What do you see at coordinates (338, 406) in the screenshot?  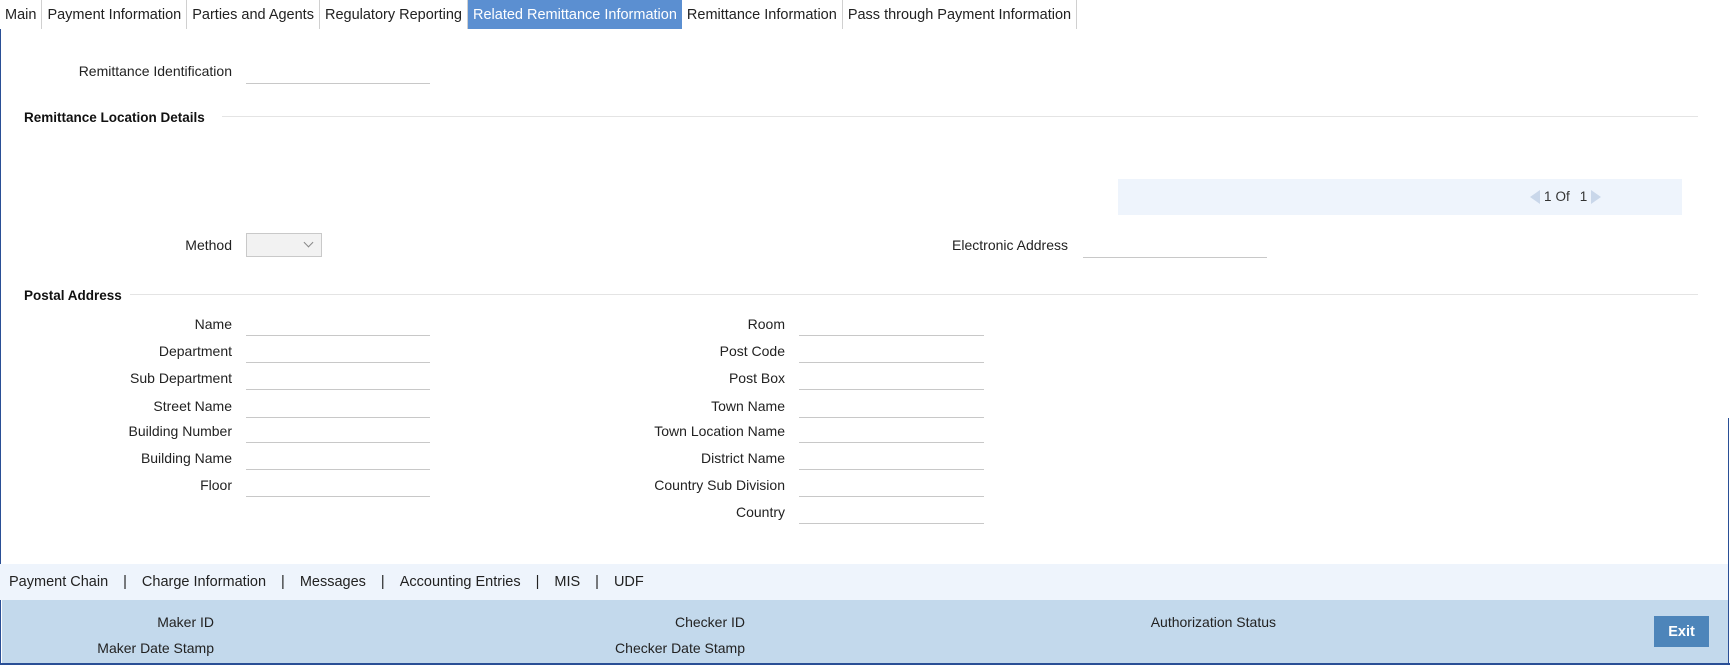 I see `street-name-input` at bounding box center [338, 406].